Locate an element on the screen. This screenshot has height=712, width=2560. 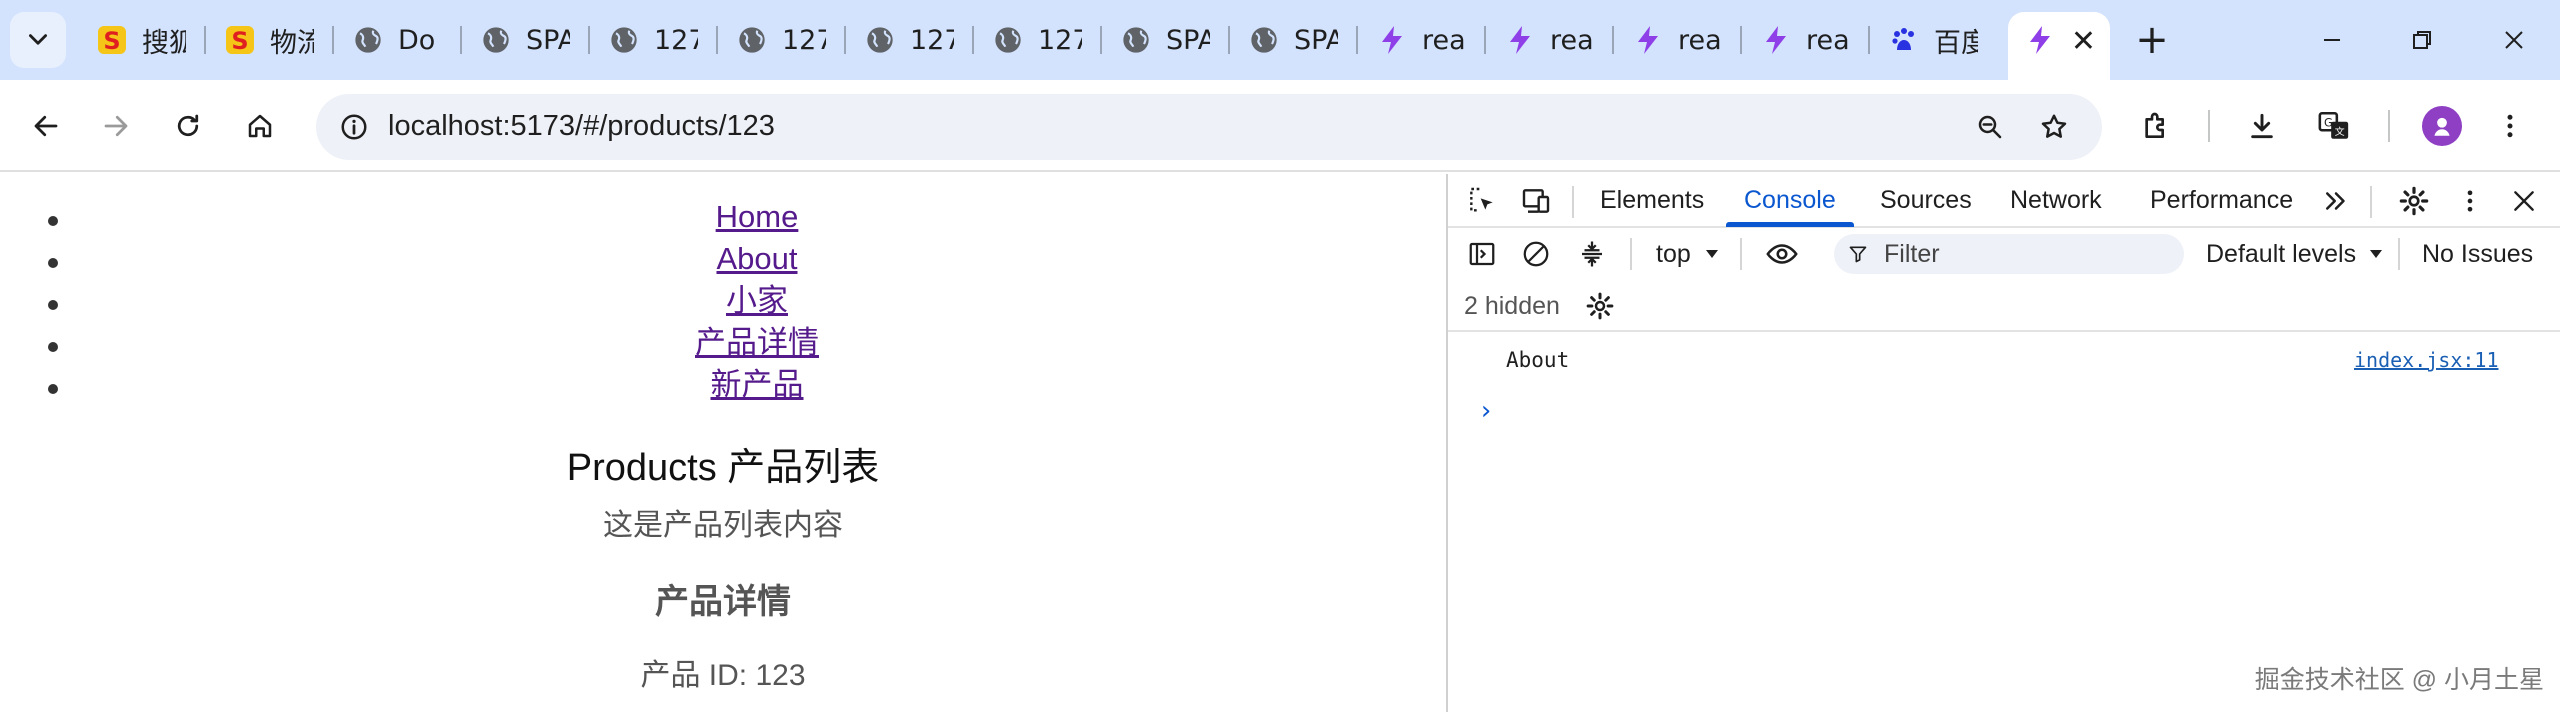
devtools-tab-performance: Performance is located at coordinates (2221, 200).